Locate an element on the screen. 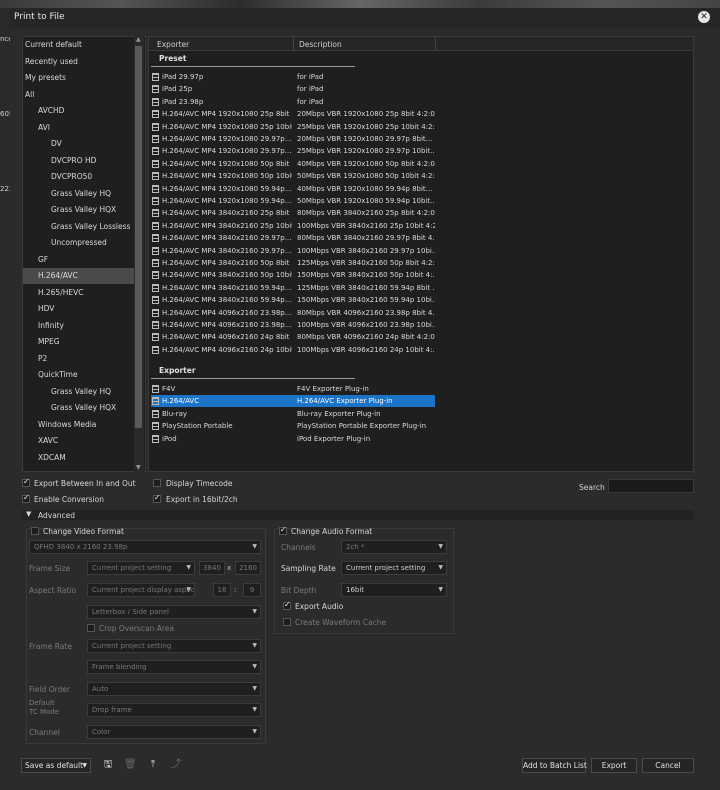 The image size is (720, 790). delete-icon: 🗑 is located at coordinates (130, 765).